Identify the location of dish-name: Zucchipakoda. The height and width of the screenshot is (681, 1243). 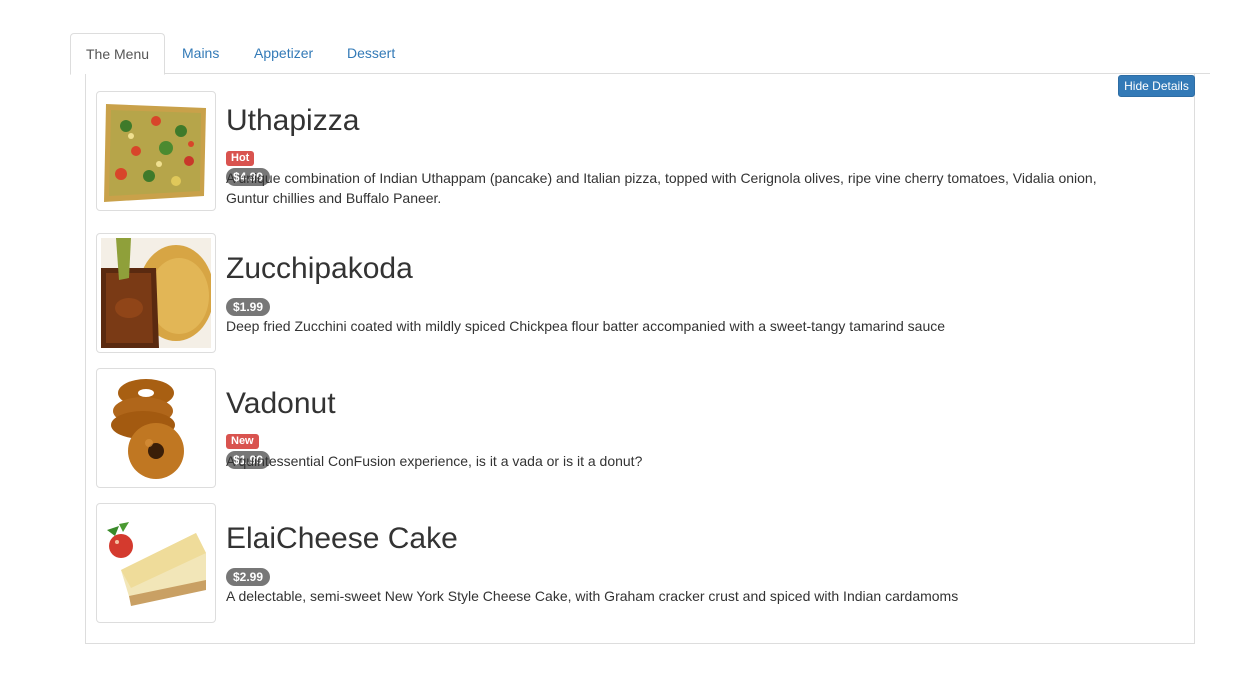
(319, 268).